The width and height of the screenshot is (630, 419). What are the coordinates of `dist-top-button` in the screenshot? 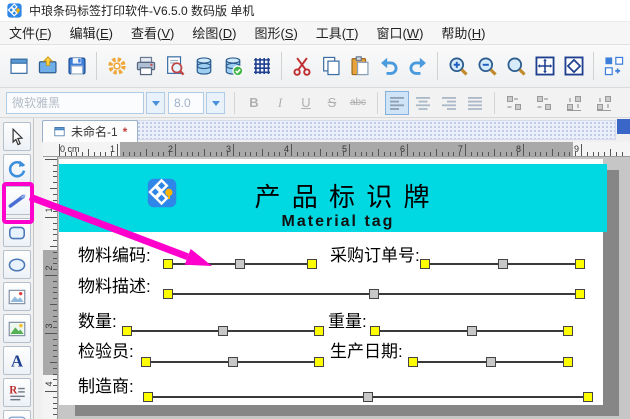 It's located at (574, 103).